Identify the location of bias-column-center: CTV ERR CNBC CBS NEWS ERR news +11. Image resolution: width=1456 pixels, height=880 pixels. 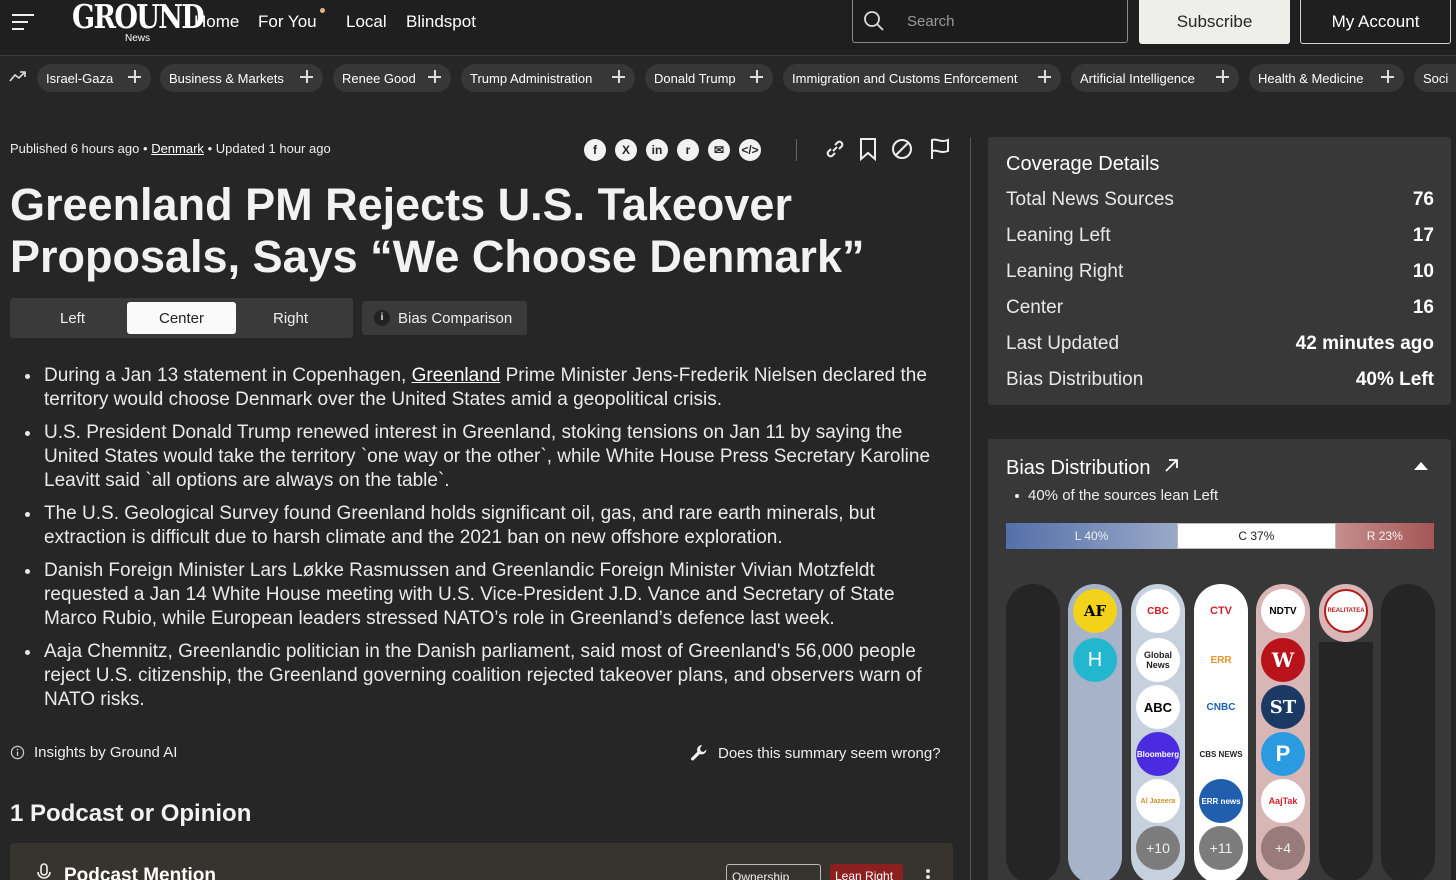
(1221, 732).